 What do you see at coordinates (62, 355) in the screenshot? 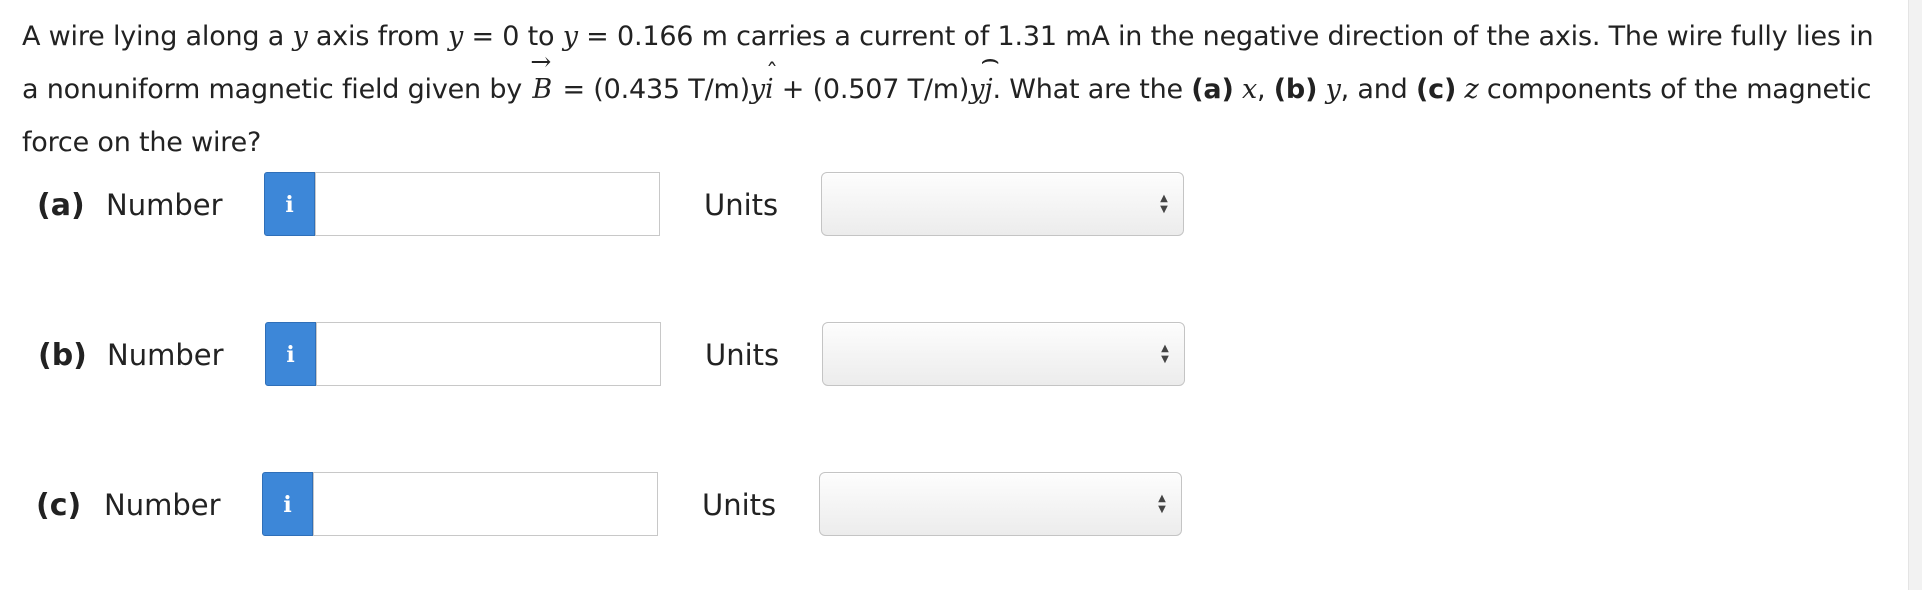
I see `part-label: (b)` at bounding box center [62, 355].